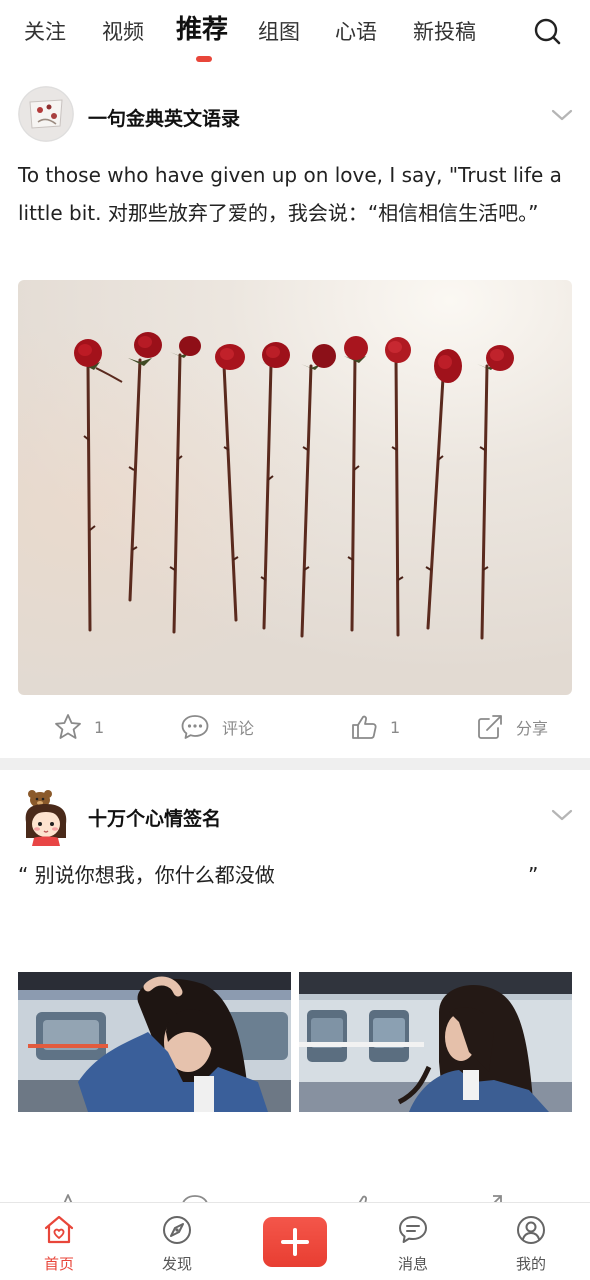 This screenshot has height=1280, width=590. I want to click on tab-gallery: 组图, so click(279, 32).